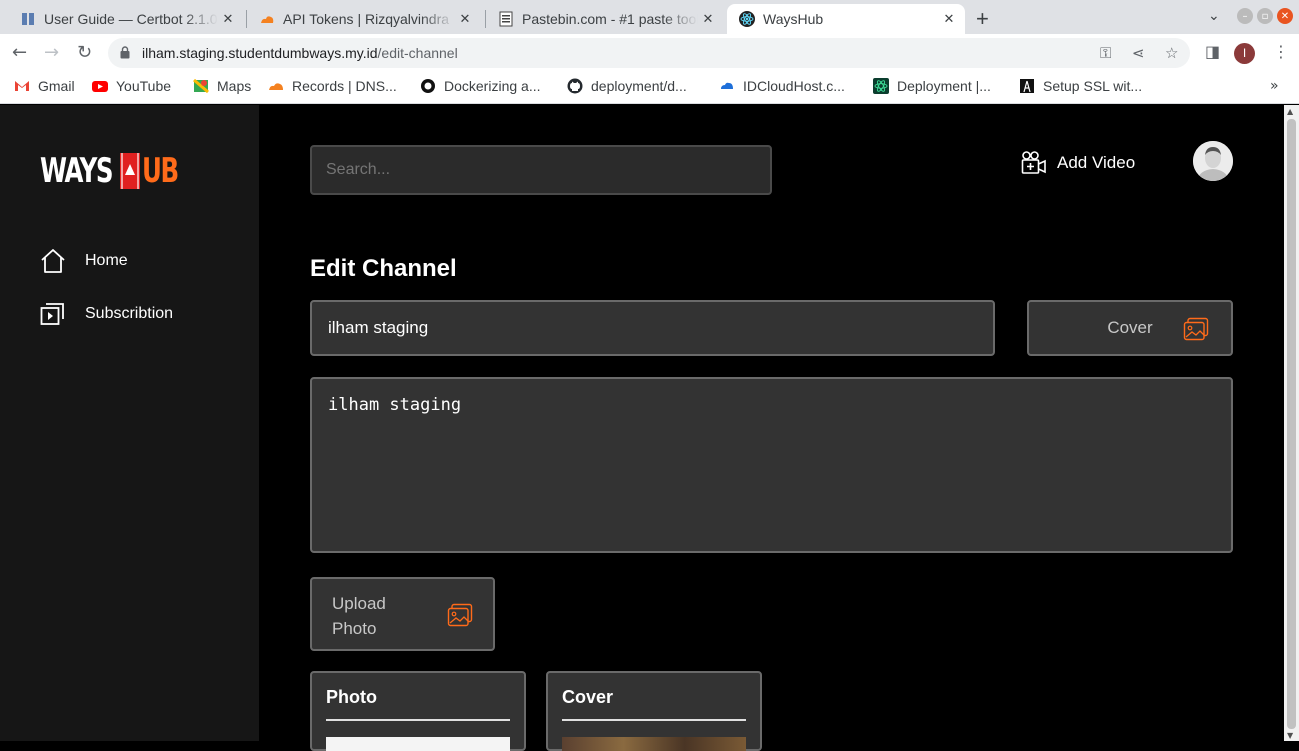  Describe the element at coordinates (51, 52) in the screenshot. I see `forward-icon: →` at that location.